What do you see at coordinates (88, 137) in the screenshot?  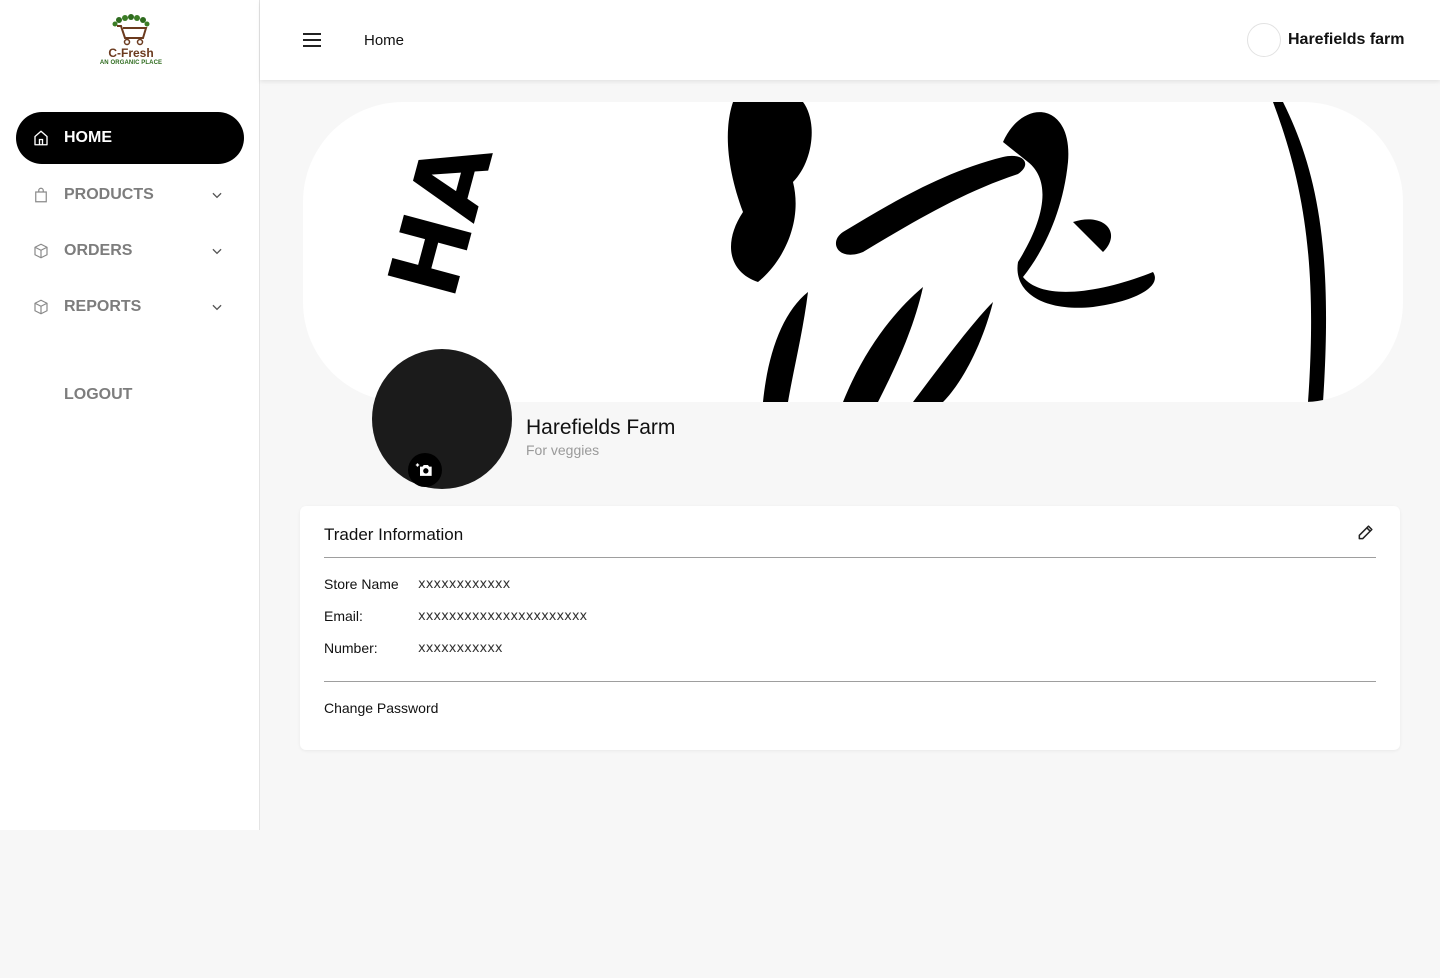 I see `sidebar-item-label: HOME` at bounding box center [88, 137].